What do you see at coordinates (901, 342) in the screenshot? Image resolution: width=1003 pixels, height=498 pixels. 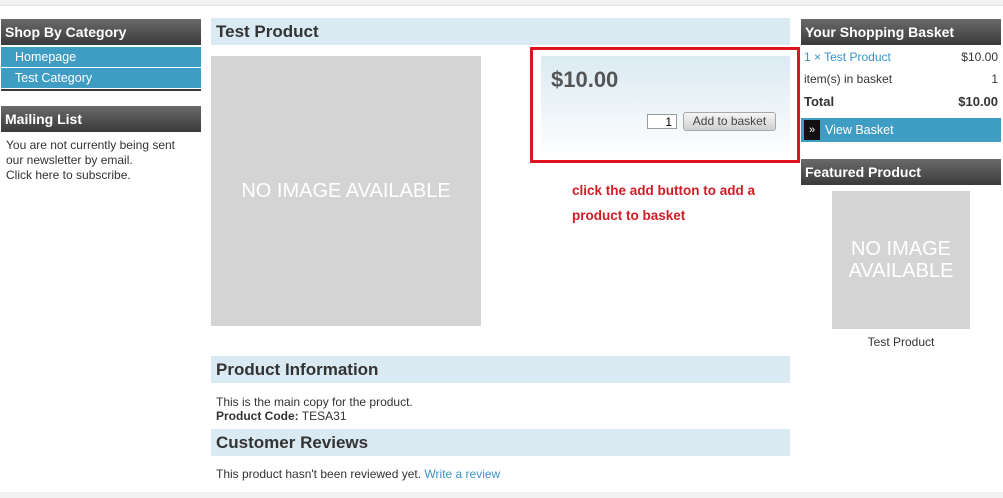 I see `featured-product-link: Test Product` at bounding box center [901, 342].